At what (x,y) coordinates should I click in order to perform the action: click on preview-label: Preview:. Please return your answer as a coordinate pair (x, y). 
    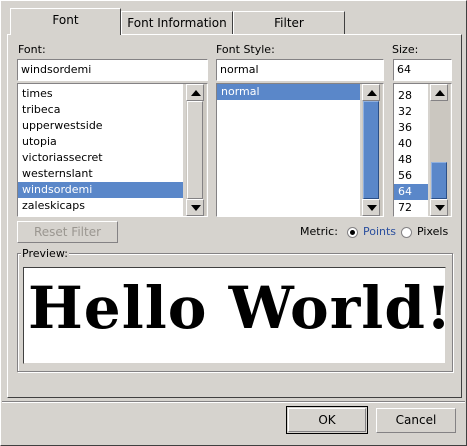
    Looking at the image, I should click on (45, 253).